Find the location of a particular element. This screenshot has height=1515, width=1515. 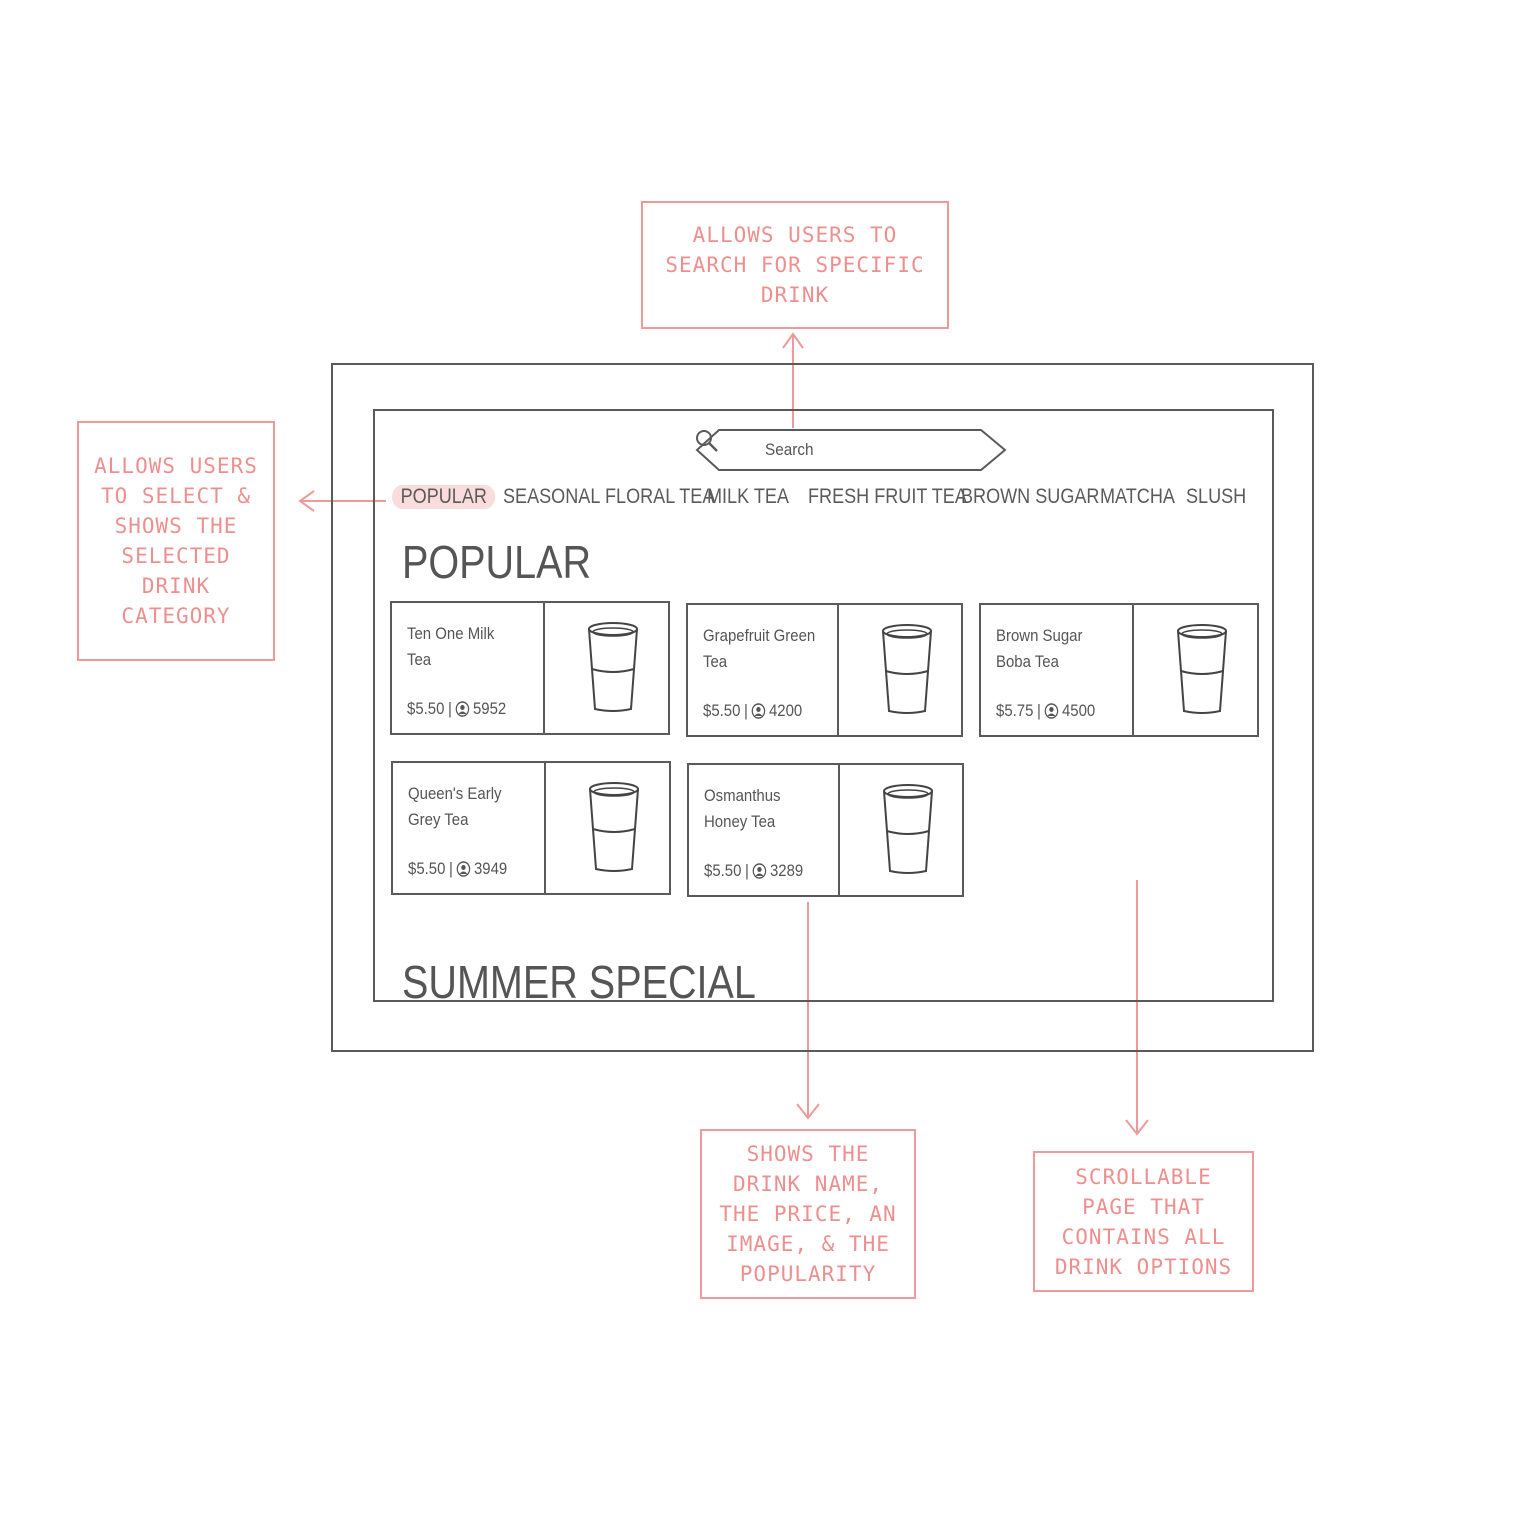

search-input: Search is located at coordinates (789, 450).